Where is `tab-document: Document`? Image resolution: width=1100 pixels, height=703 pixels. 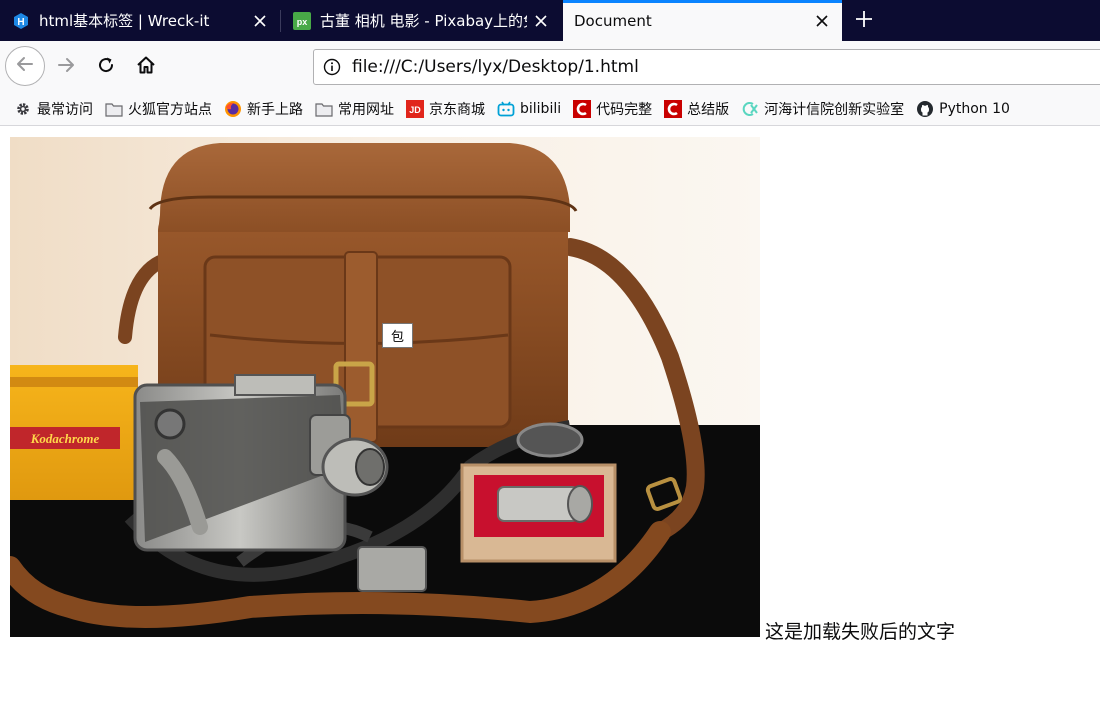 tab-document: Document is located at coordinates (702, 20).